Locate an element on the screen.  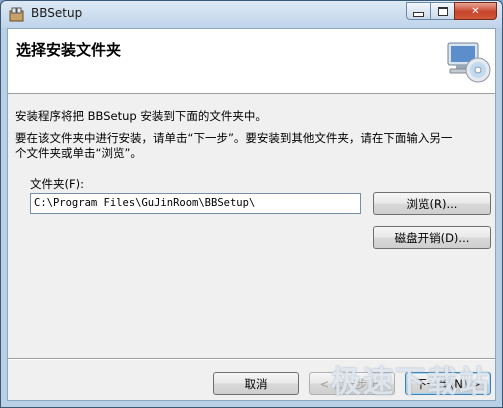
page-title: 选择安装文件夹 is located at coordinates (69, 50).